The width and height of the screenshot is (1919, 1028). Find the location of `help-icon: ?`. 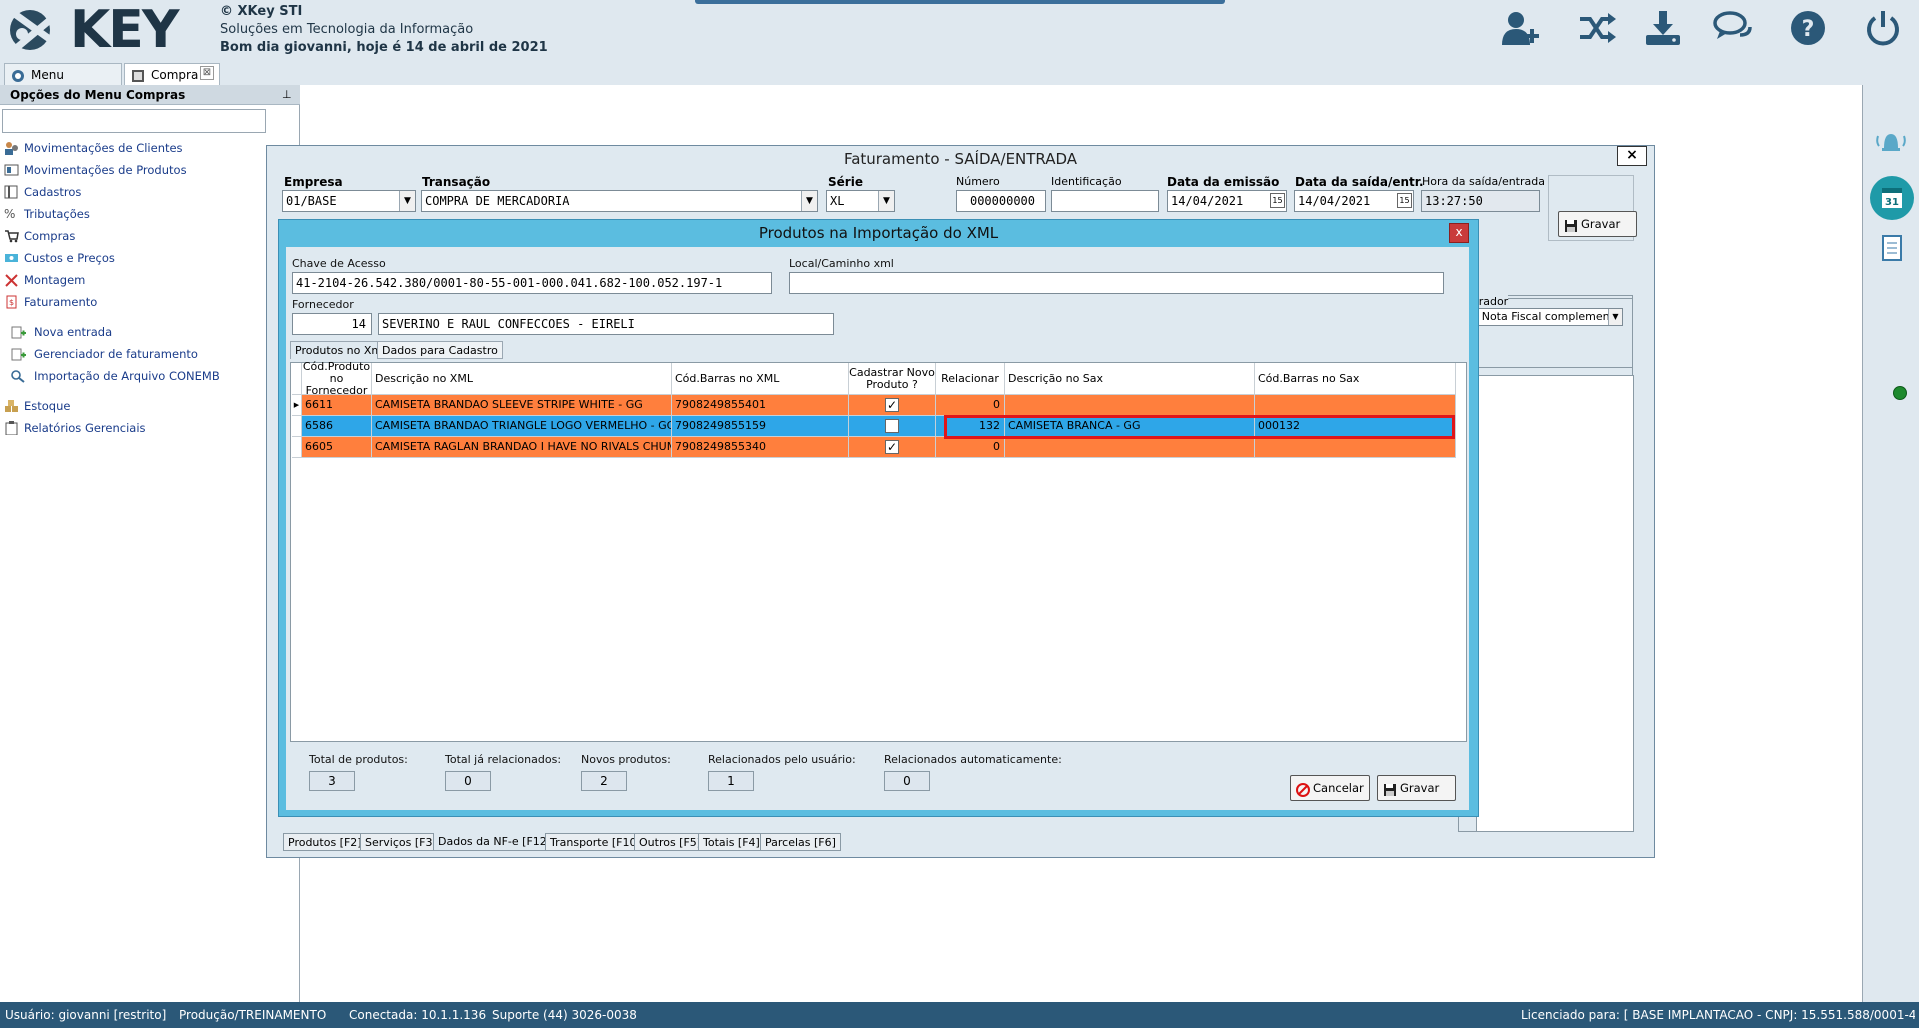

help-icon: ? is located at coordinates (1808, 28).